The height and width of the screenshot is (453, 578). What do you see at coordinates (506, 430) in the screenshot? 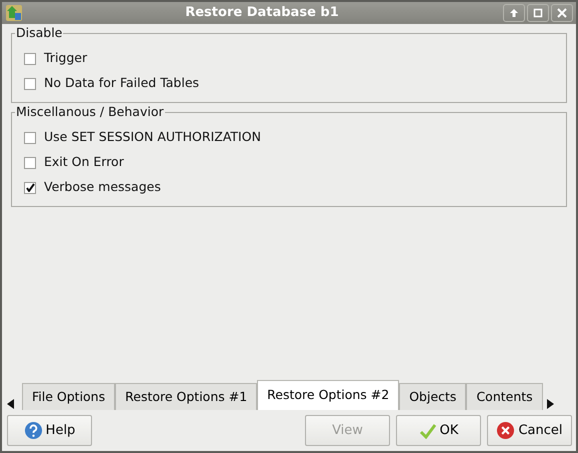
I see `cancel-icon` at bounding box center [506, 430].